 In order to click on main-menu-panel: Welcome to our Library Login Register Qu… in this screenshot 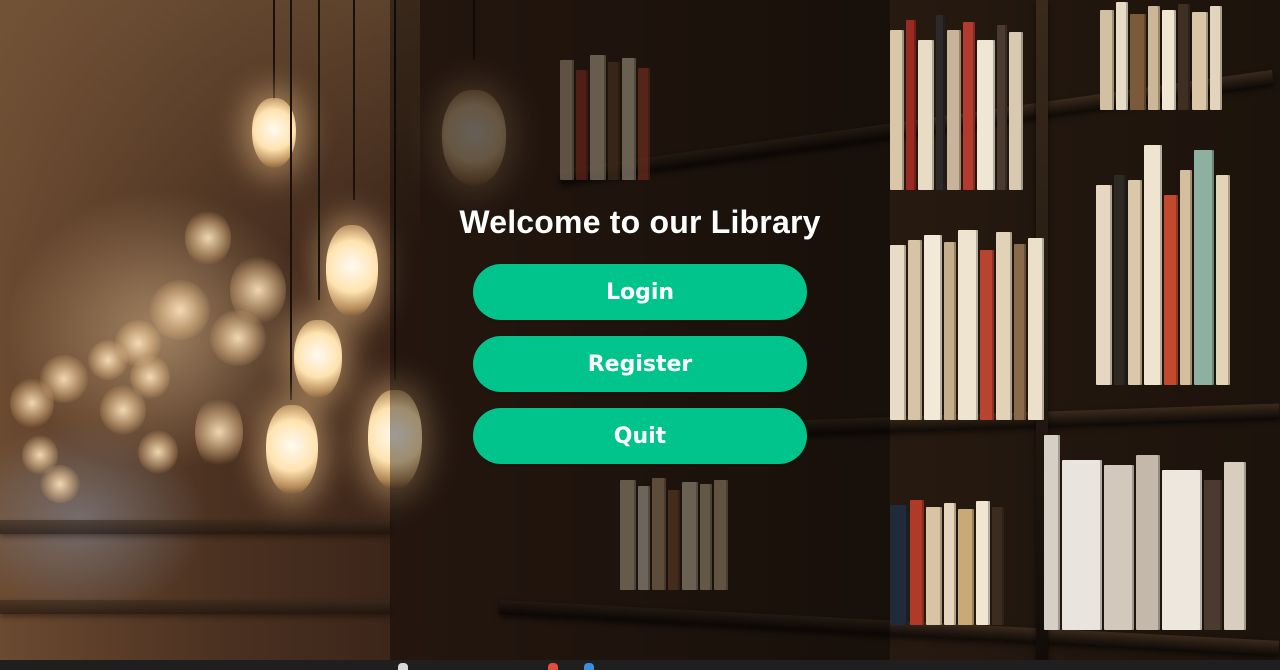, I will do `click(640, 339)`.